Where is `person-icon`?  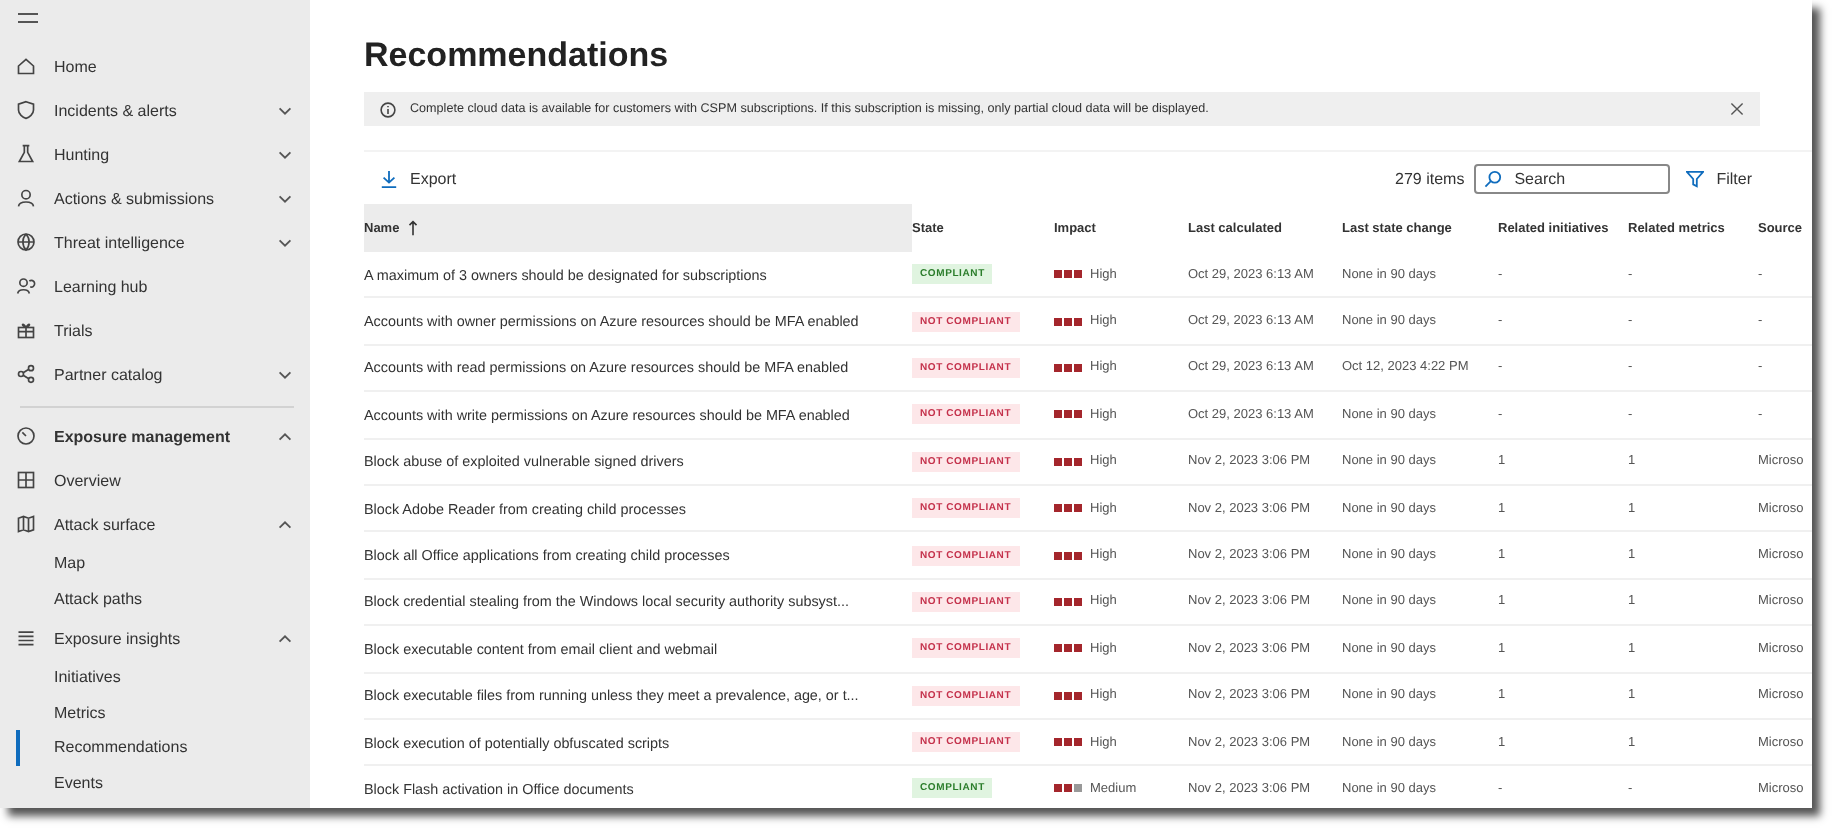
person-icon is located at coordinates (26, 198).